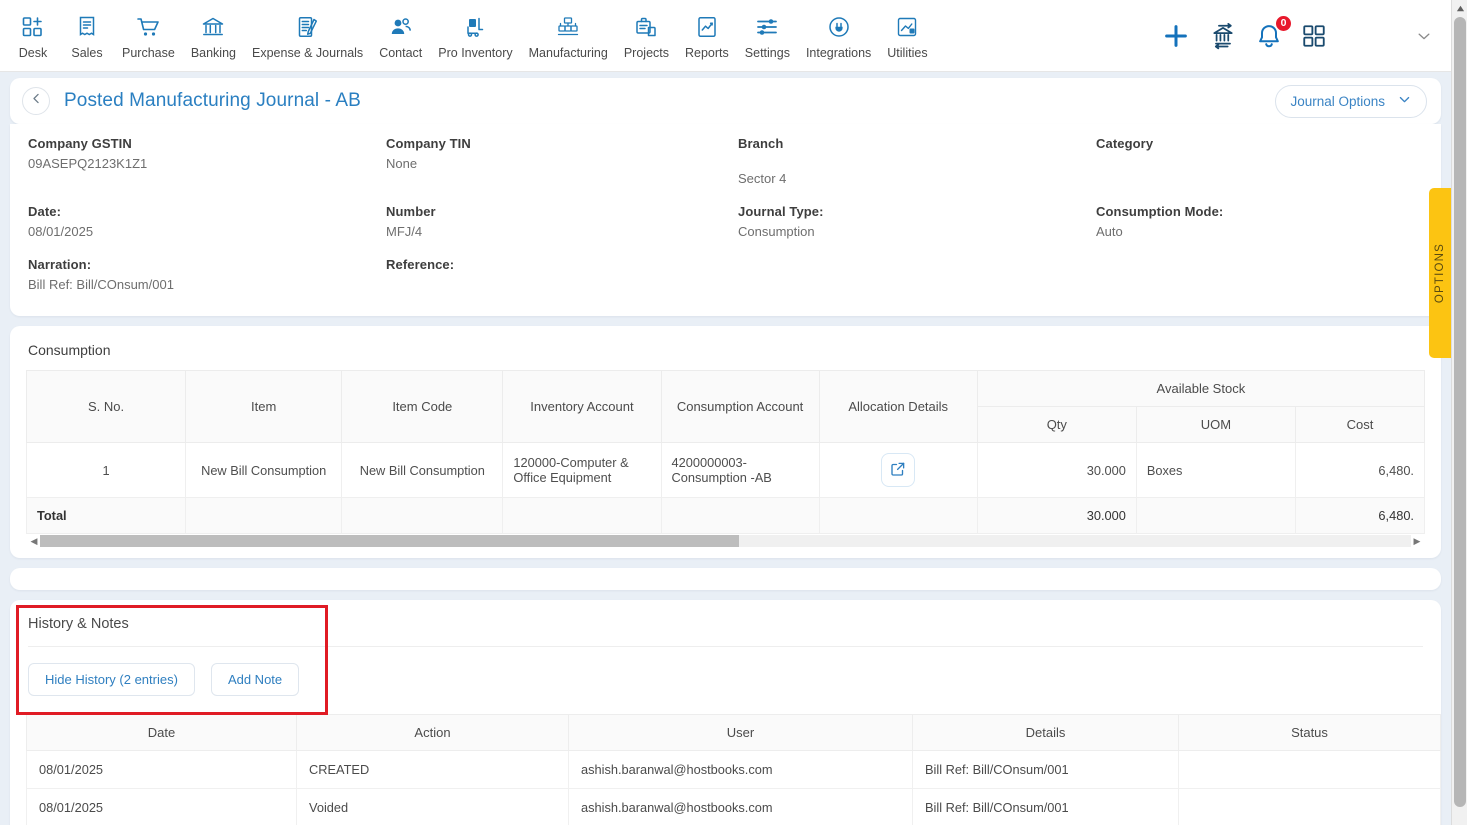  Describe the element at coordinates (1201, 388) in the screenshot. I see `col-group-available-stock: Available Stock` at that location.